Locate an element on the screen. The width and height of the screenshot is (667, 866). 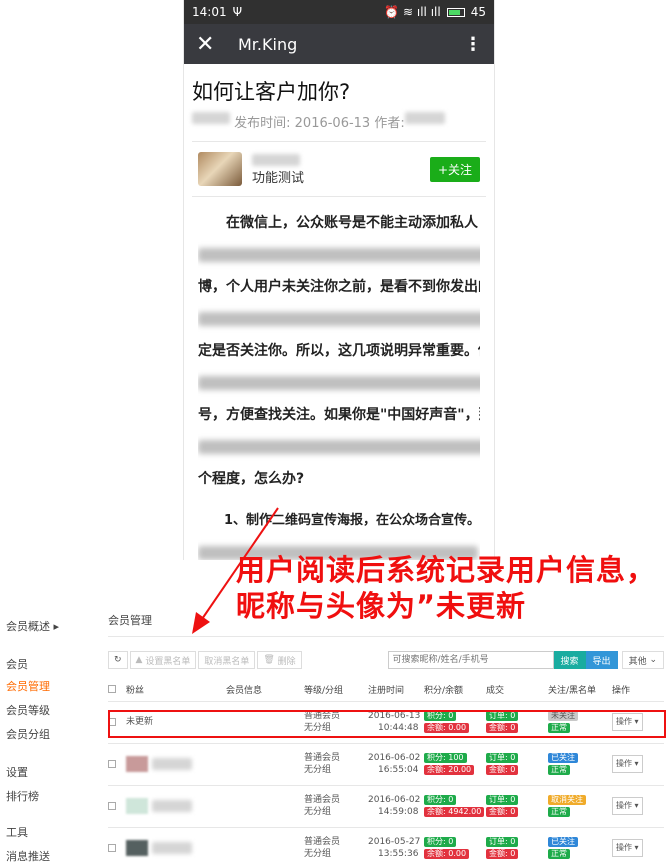
col-actions: 操作 is located at coordinates (638, 690).